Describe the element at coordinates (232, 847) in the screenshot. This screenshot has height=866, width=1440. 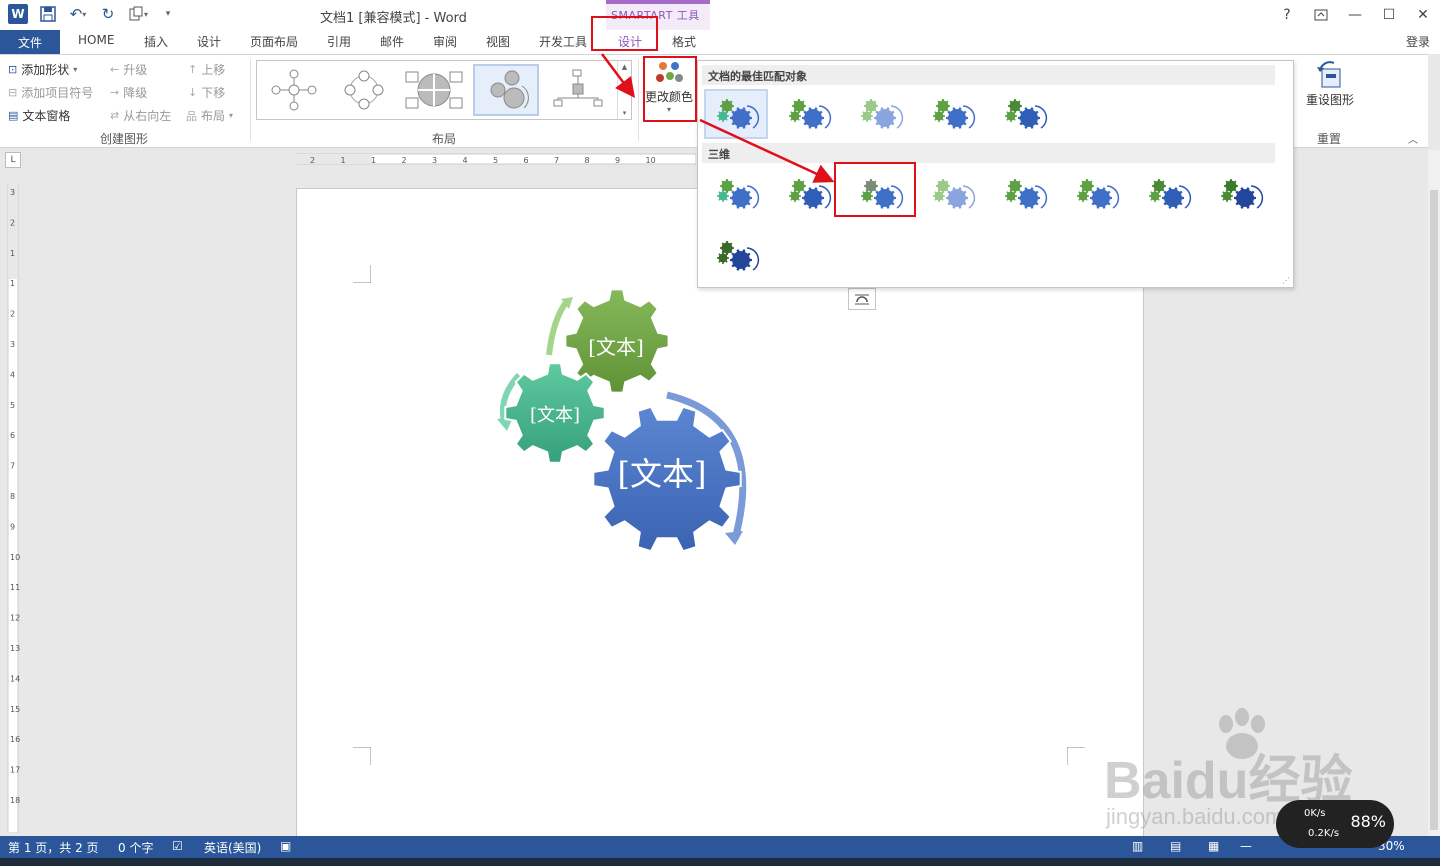
I see `status-language: 英语(美国)` at that location.